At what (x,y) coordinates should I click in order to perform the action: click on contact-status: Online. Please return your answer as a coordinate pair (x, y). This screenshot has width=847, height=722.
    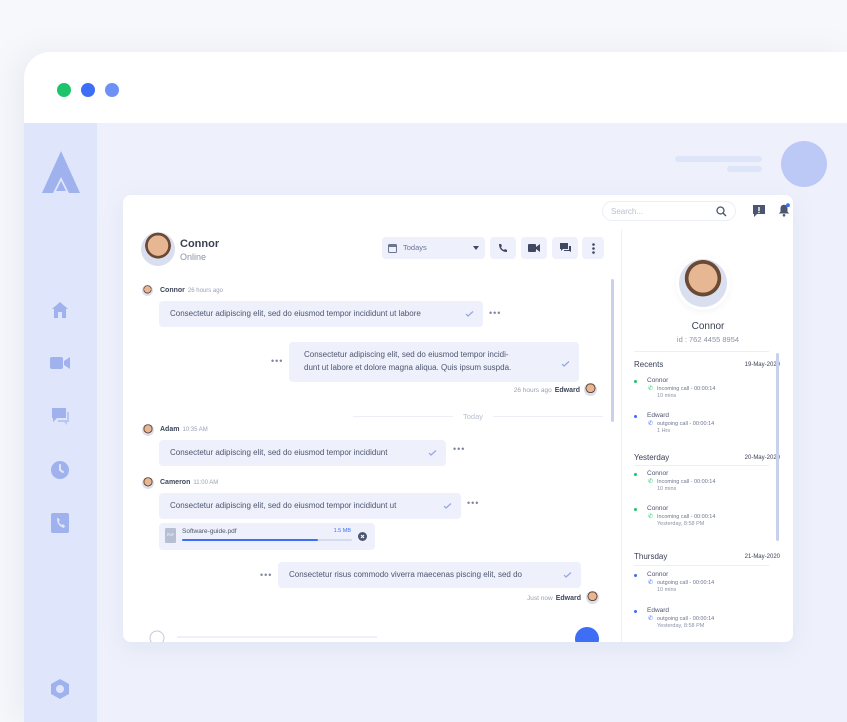
    Looking at the image, I should click on (193, 257).